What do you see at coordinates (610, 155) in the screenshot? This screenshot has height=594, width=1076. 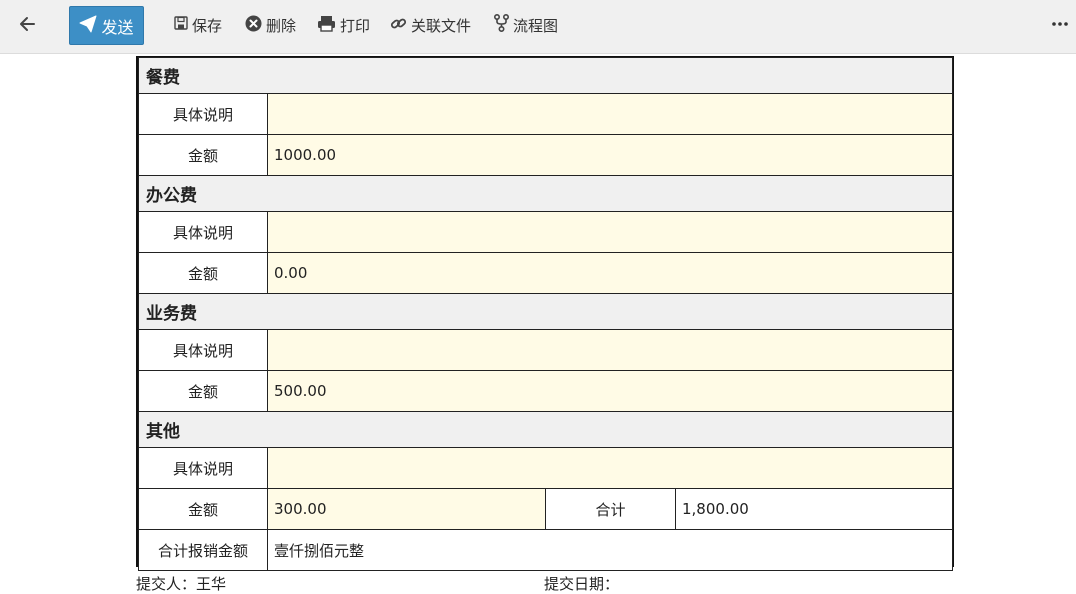 I see `meals-amount-field: 1000.00` at bounding box center [610, 155].